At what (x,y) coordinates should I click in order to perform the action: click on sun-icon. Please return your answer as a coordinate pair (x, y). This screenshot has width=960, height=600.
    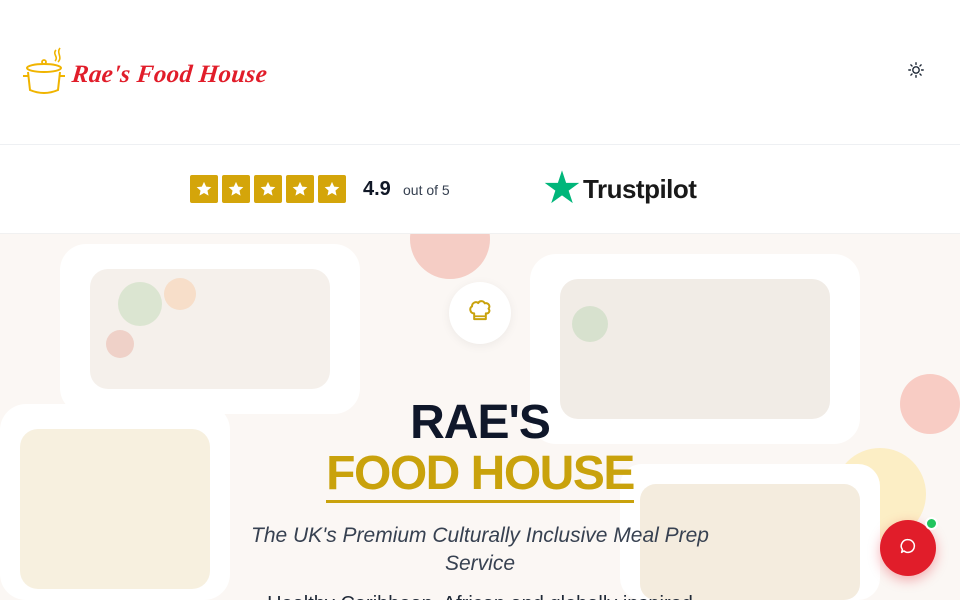
    Looking at the image, I should click on (916, 72).